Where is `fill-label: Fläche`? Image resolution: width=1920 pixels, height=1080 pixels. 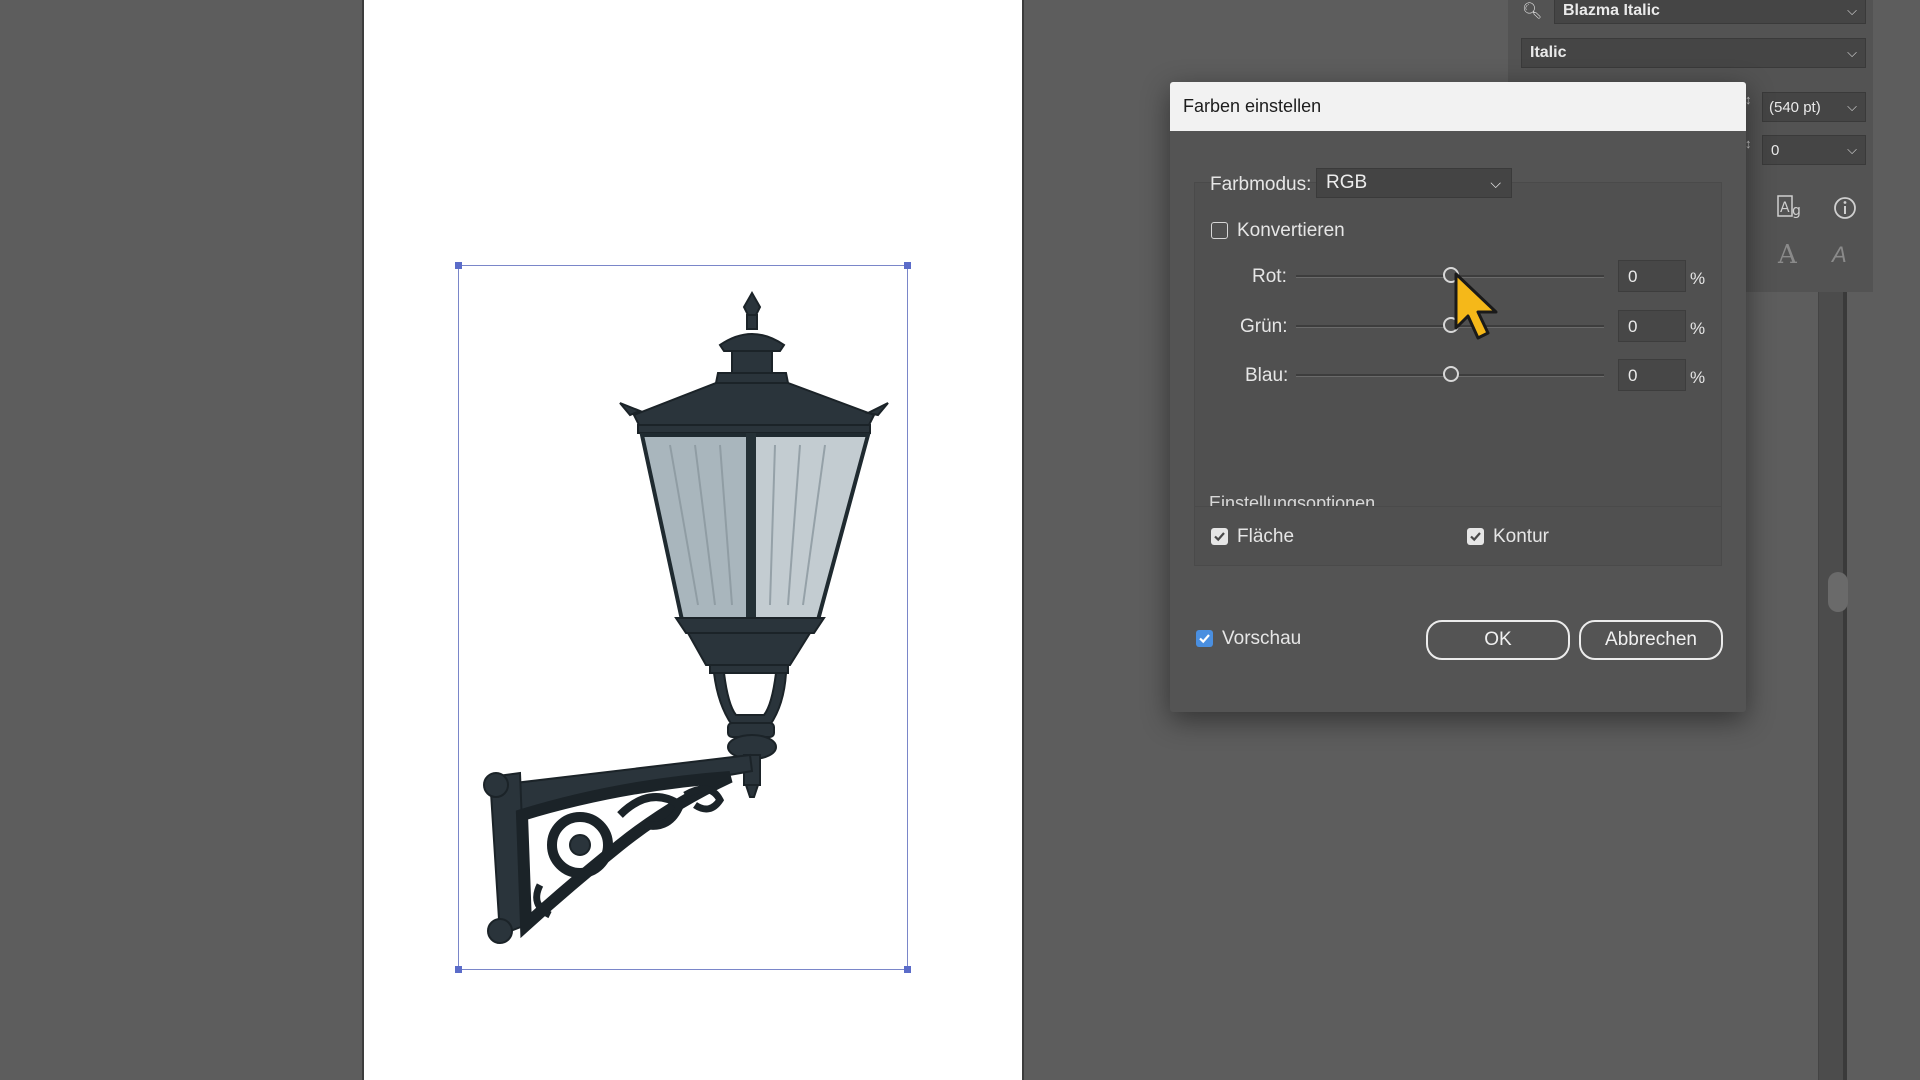 fill-label: Fläche is located at coordinates (1266, 536).